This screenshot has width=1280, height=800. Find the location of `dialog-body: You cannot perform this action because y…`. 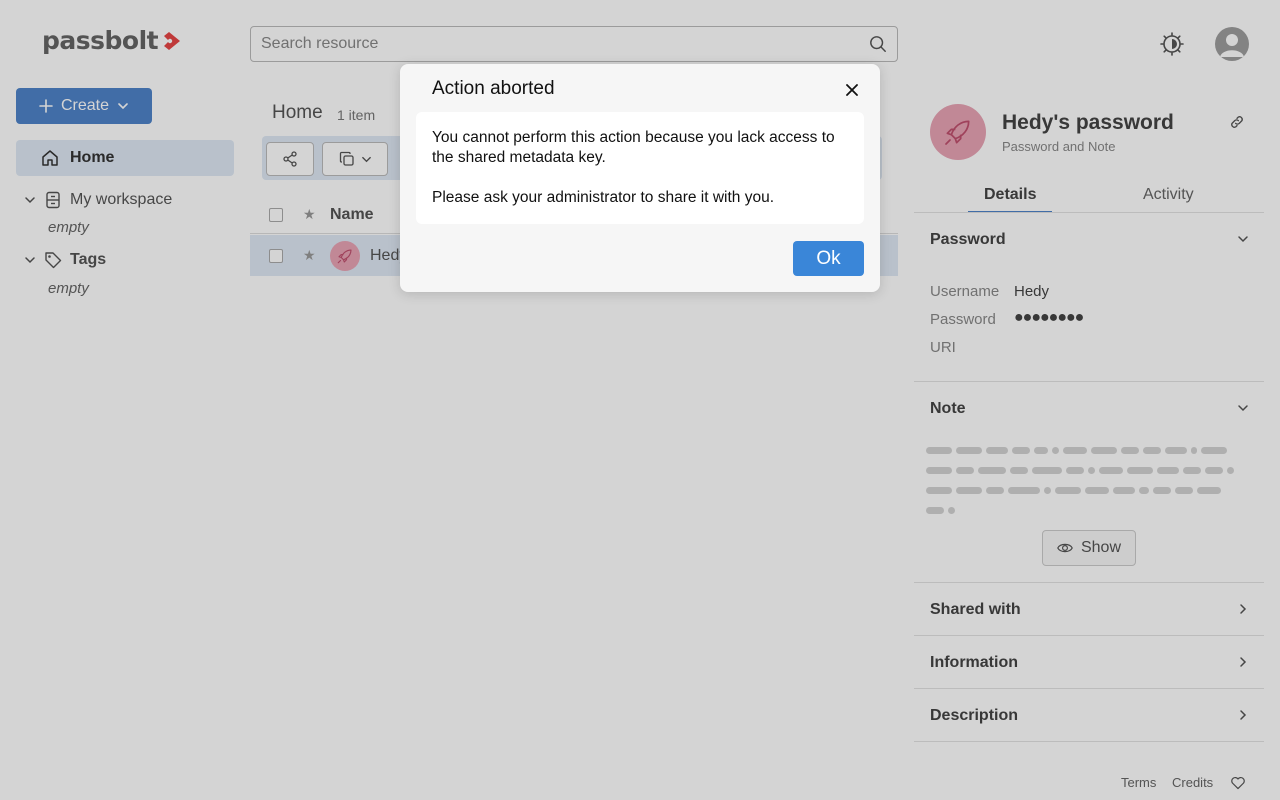

dialog-body: You cannot perform this action because y… is located at coordinates (640, 168).